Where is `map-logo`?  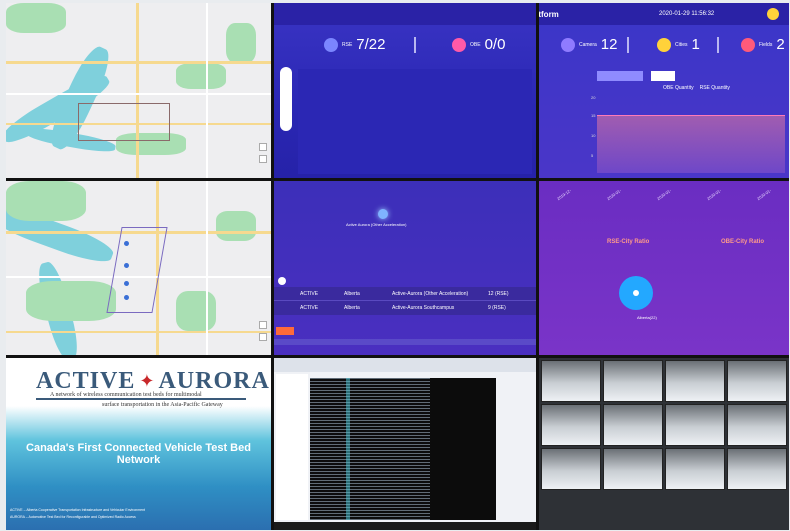
map-logo is located at coordinates (285, 331).